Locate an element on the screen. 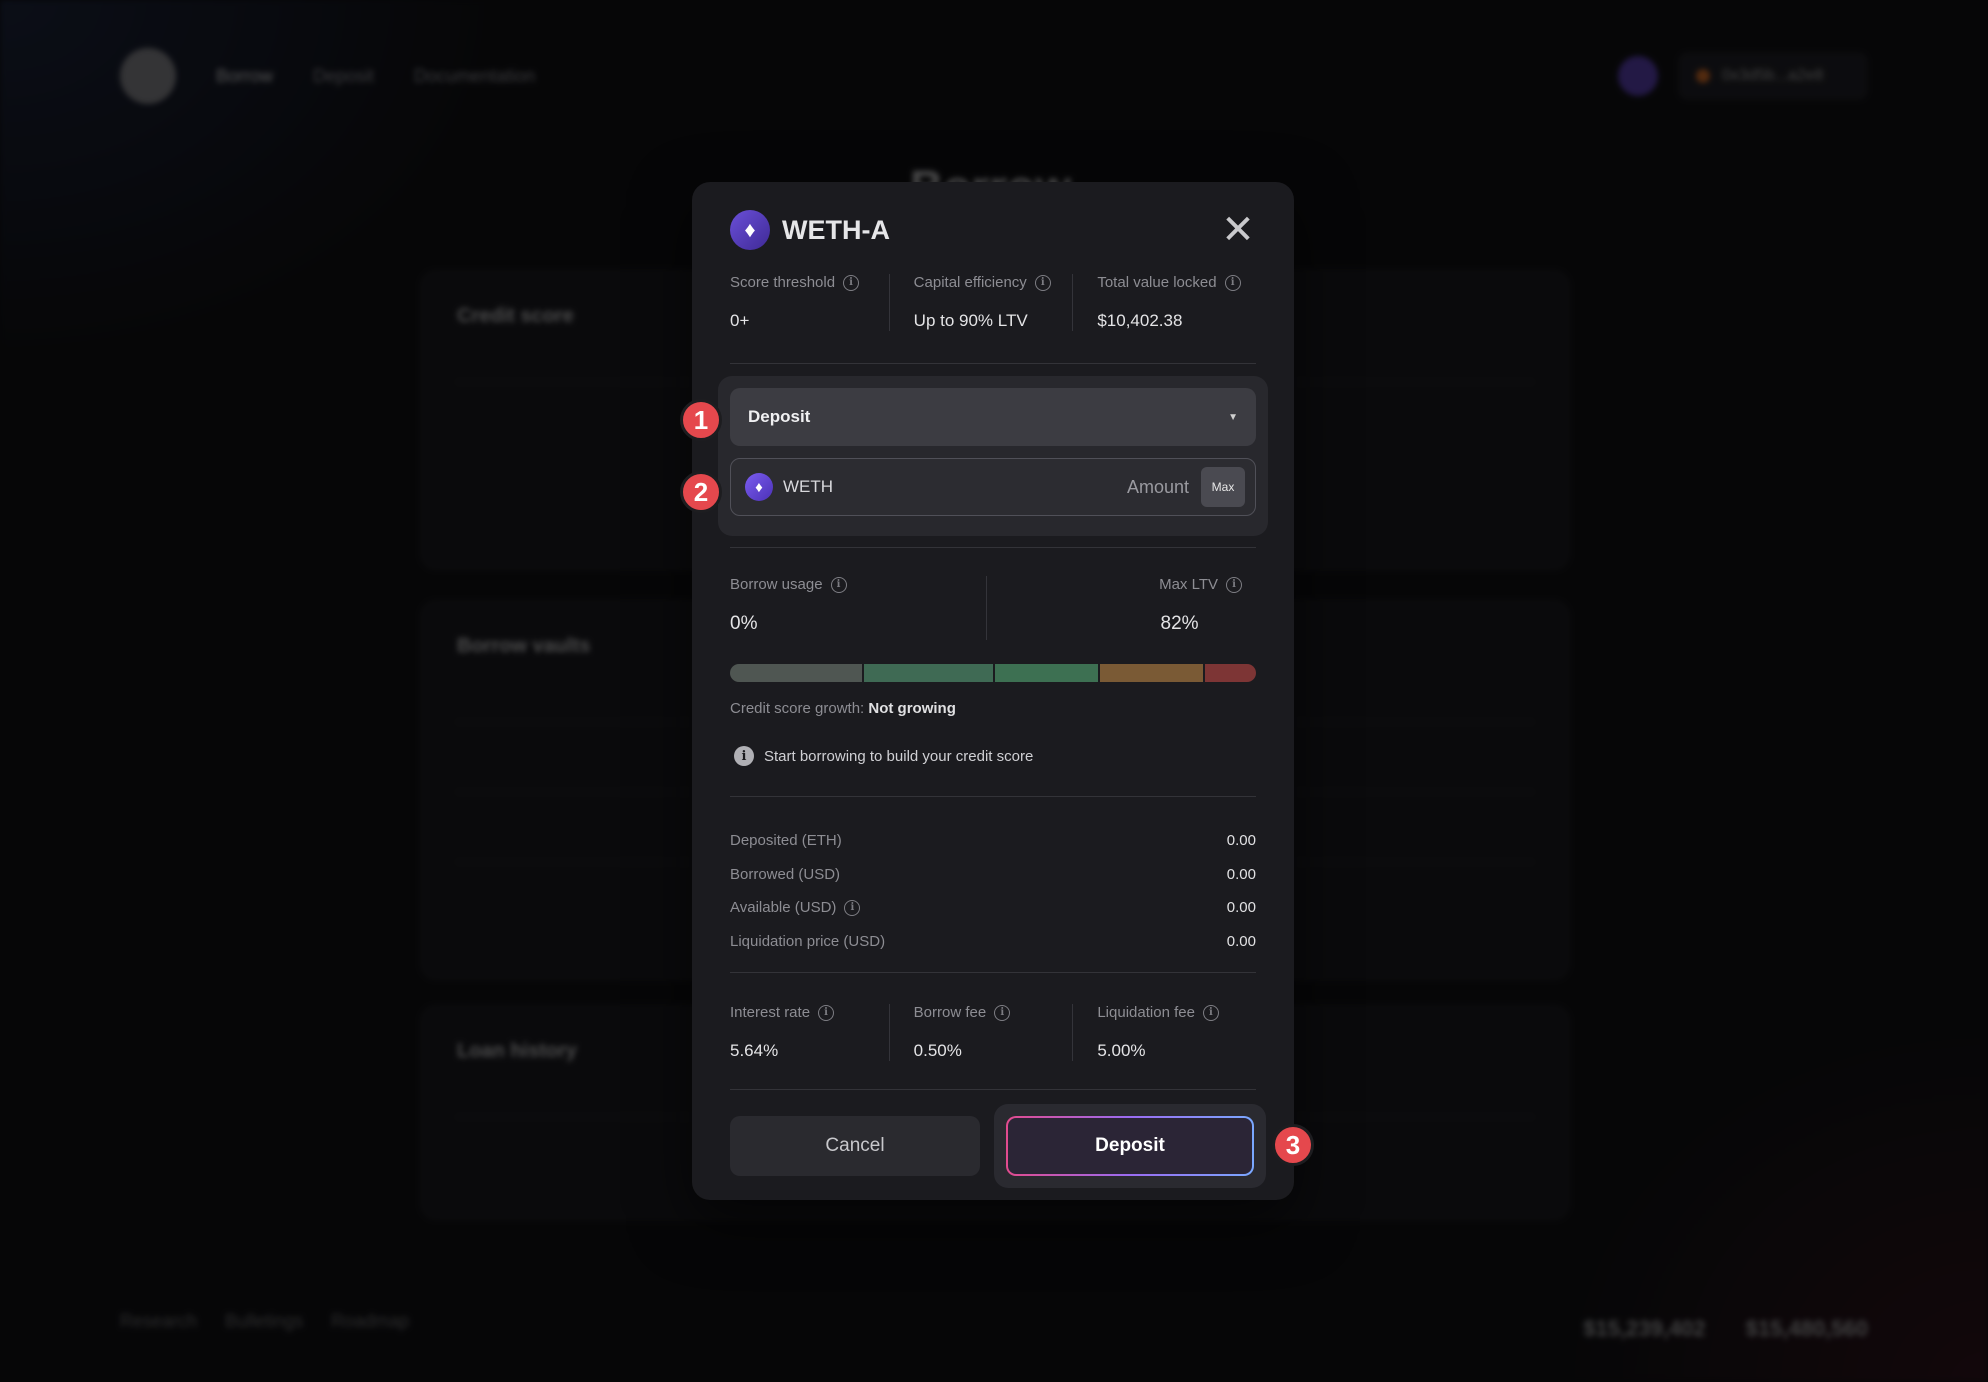  stat-label: Score threshold i is located at coordinates (809, 282).